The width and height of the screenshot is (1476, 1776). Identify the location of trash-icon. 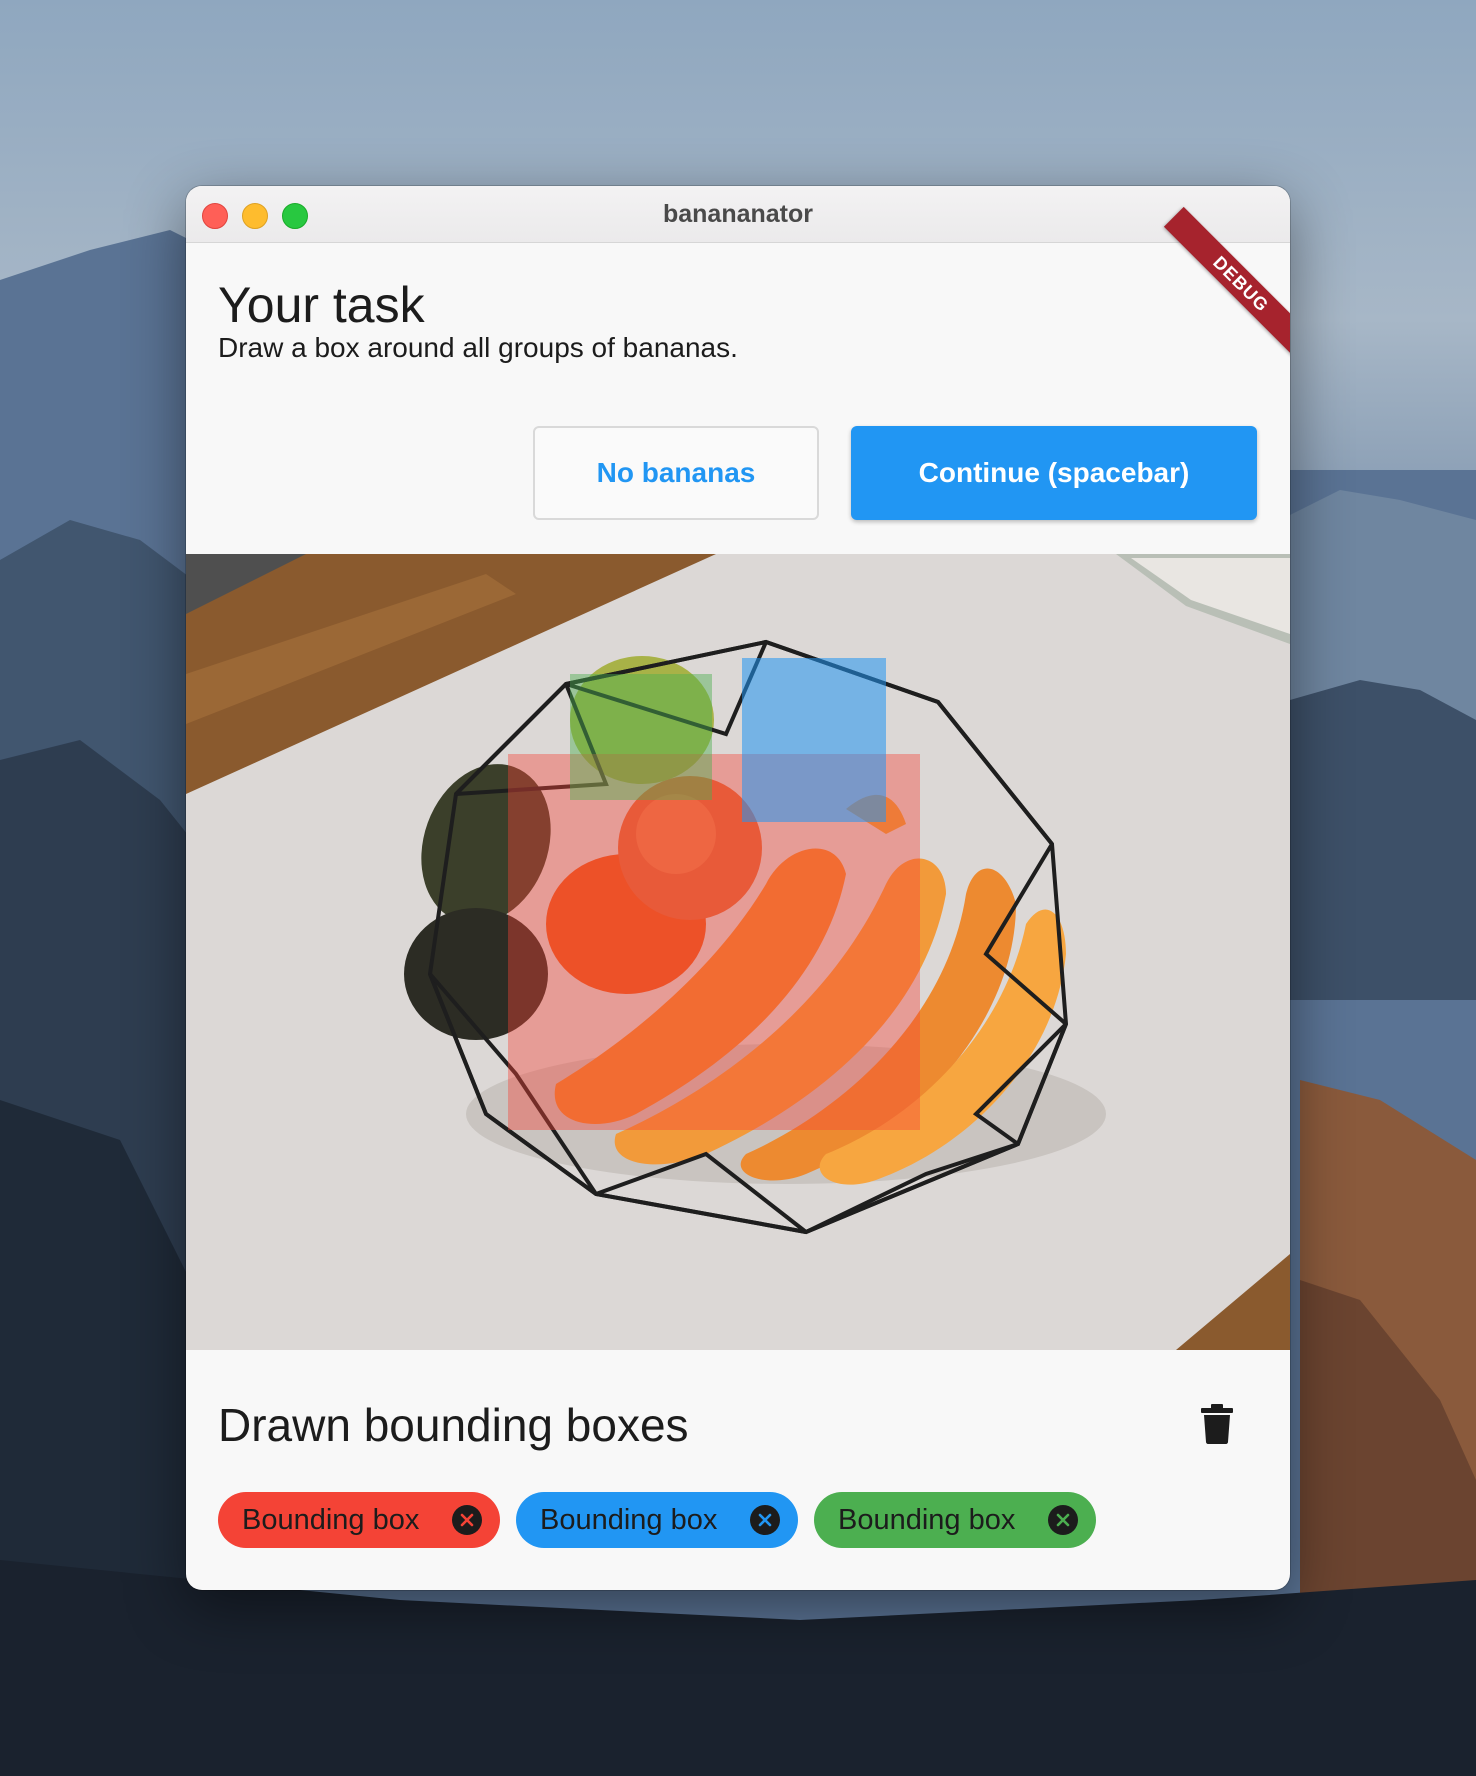
(1217, 1424).